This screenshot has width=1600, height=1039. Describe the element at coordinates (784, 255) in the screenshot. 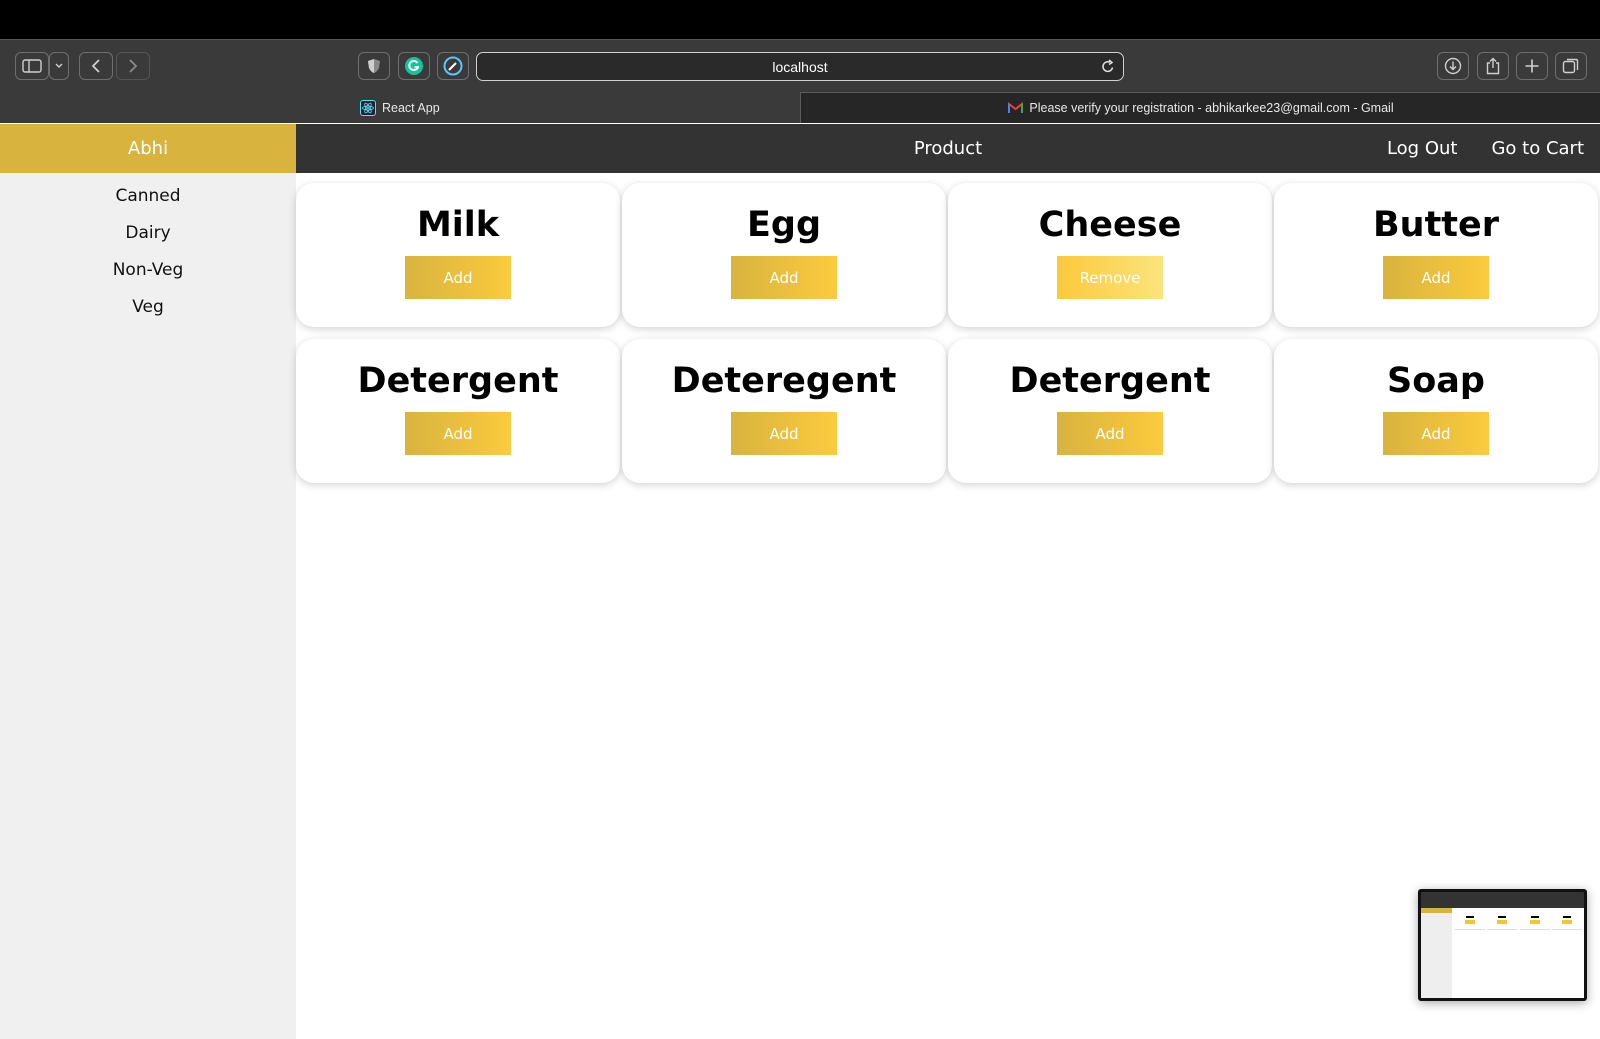

I see `product-card: Egg Add` at that location.